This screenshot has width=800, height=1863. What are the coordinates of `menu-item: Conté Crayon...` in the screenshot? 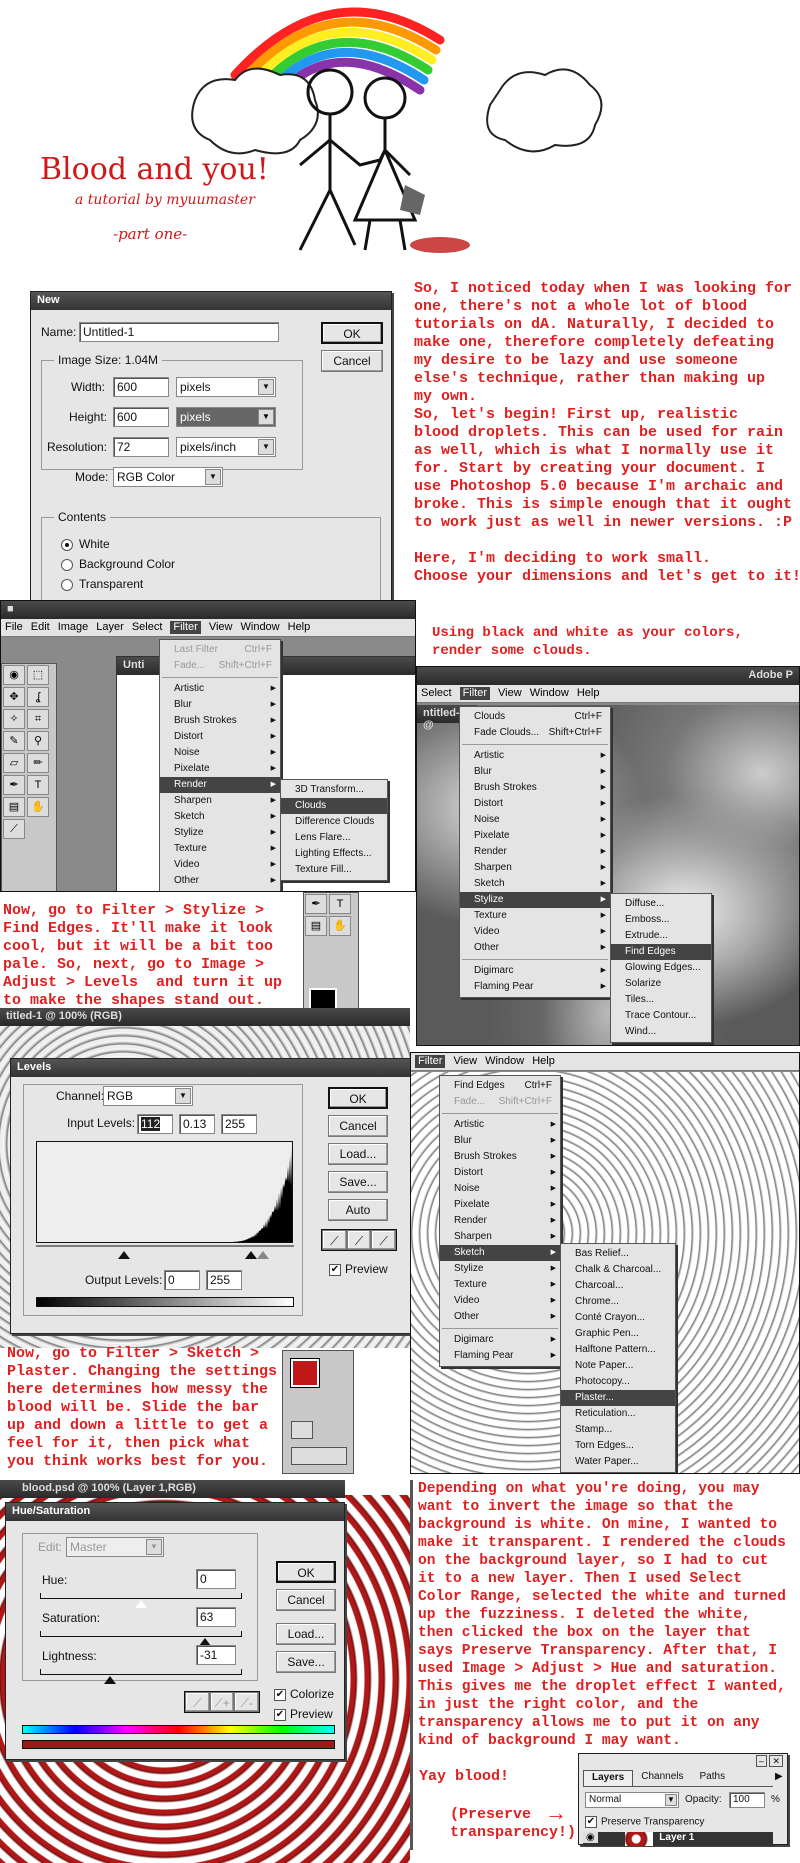 It's located at (618, 1318).